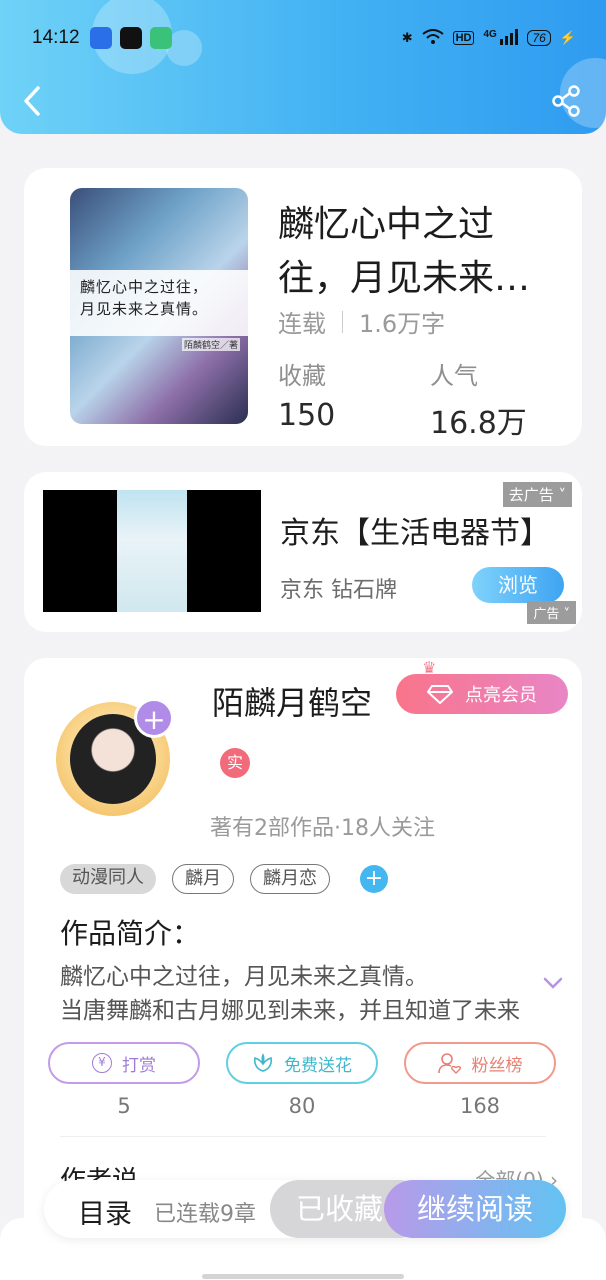 Image resolution: width=606 pixels, height=1280 pixels. Describe the element at coordinates (480, 1106) in the screenshot. I see `fans-count: 168` at that location.